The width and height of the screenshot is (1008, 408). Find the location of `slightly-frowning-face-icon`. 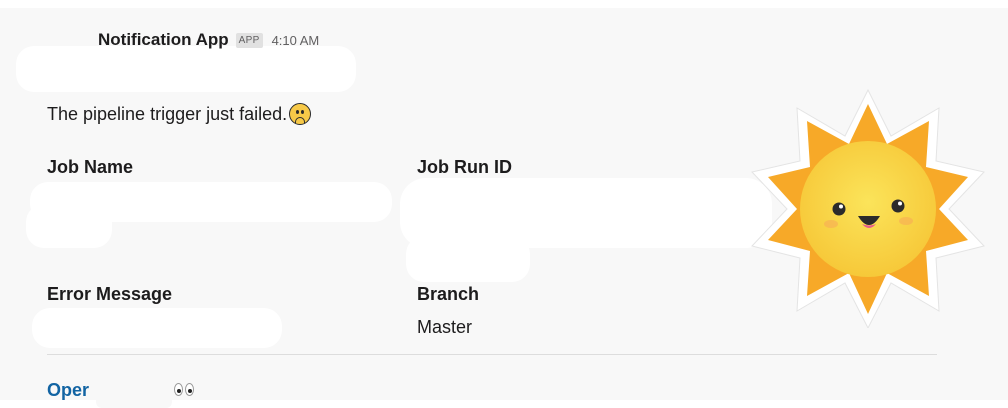

slightly-frowning-face-icon is located at coordinates (300, 114).